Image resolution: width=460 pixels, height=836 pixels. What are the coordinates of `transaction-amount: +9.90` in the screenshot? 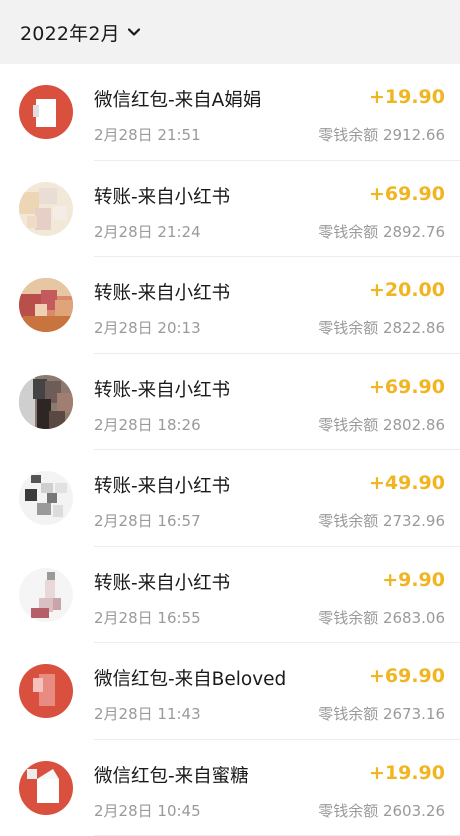 It's located at (413, 580).